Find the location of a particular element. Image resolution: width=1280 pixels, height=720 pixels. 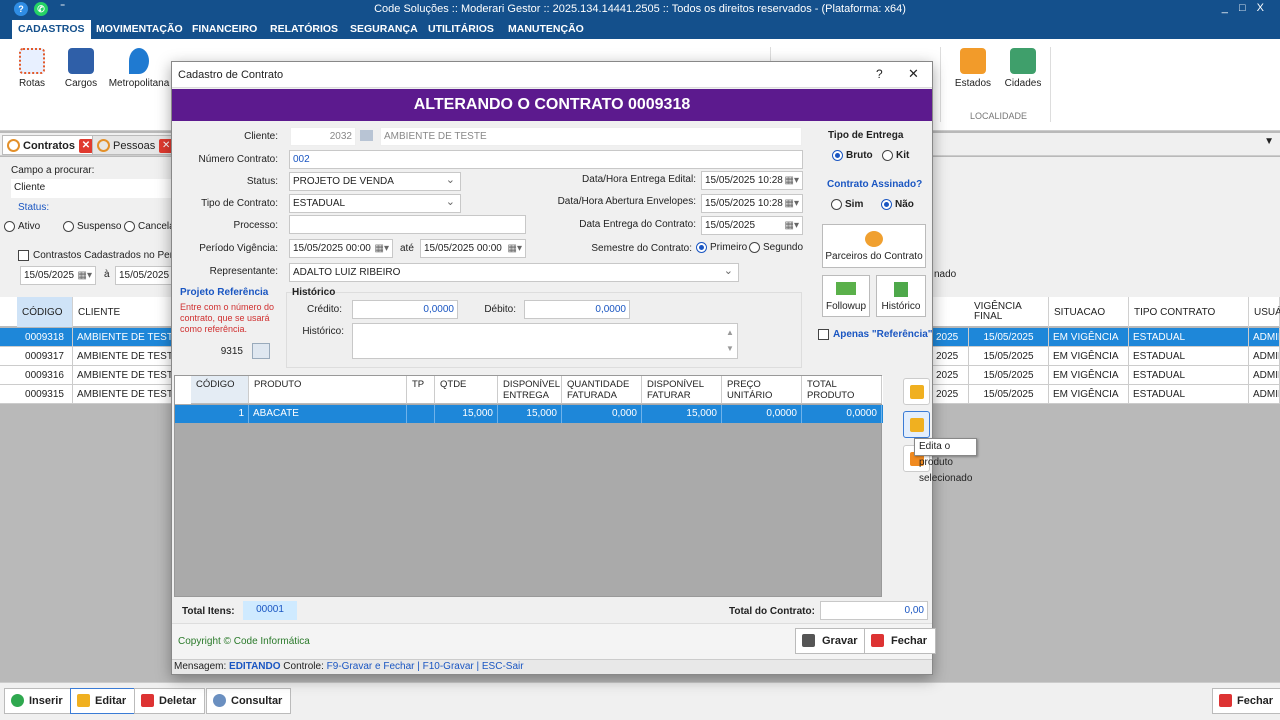

search-icon is located at coordinates (219, 700).